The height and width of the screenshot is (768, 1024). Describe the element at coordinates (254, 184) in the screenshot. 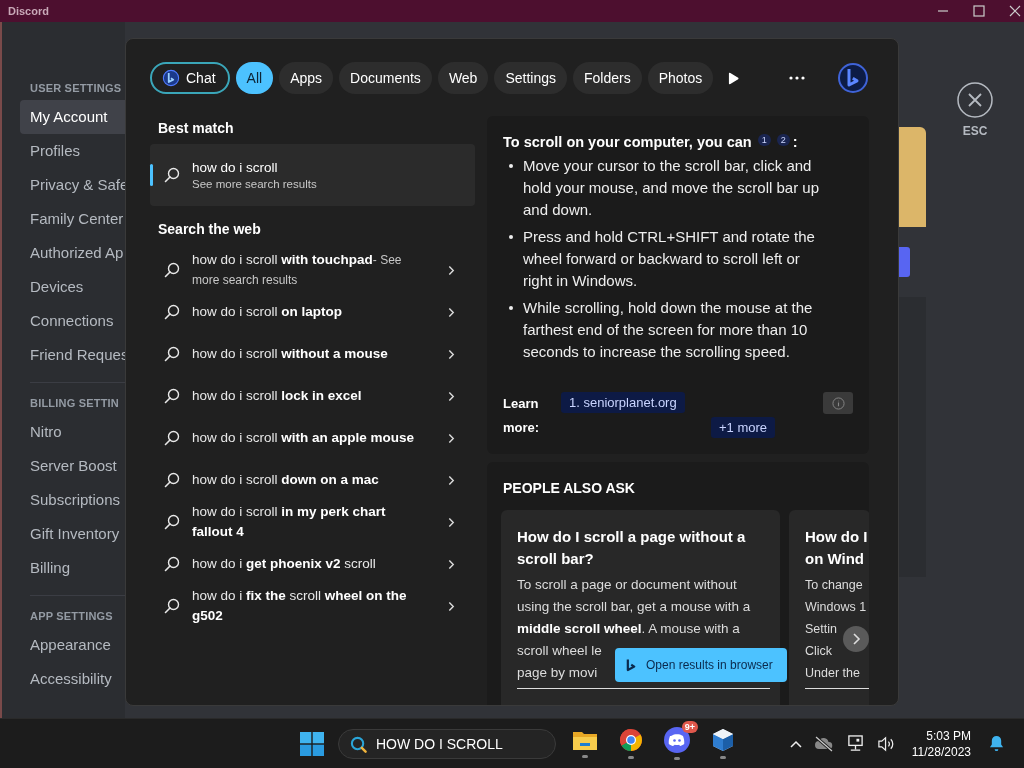

I see `result-subtitle: See more search results` at that location.